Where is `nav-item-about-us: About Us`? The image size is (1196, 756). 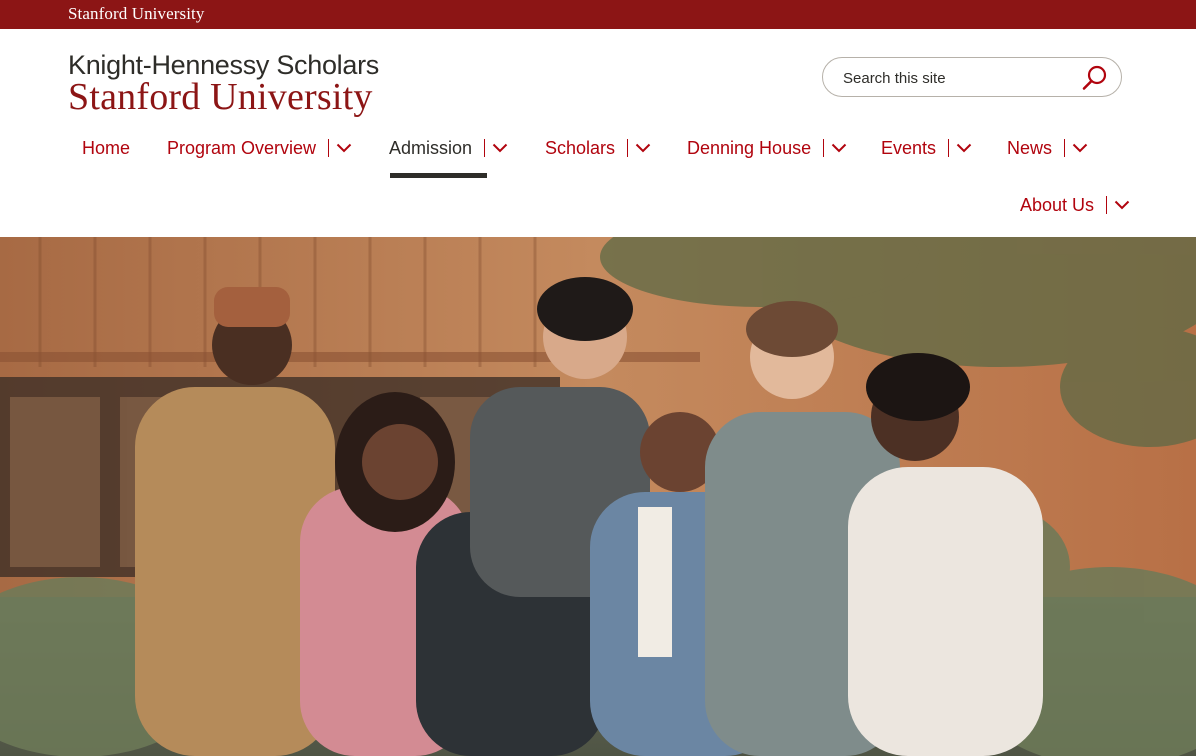 nav-item-about-us: About Us is located at coordinates (1076, 205).